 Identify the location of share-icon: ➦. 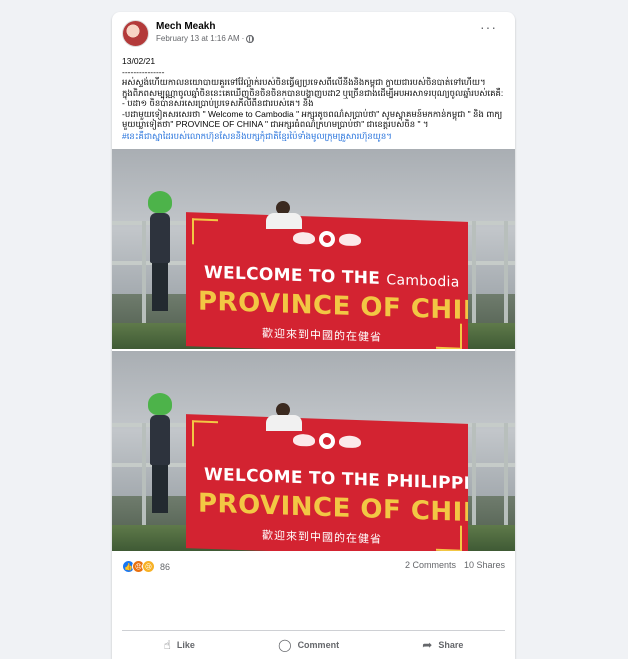
(427, 645).